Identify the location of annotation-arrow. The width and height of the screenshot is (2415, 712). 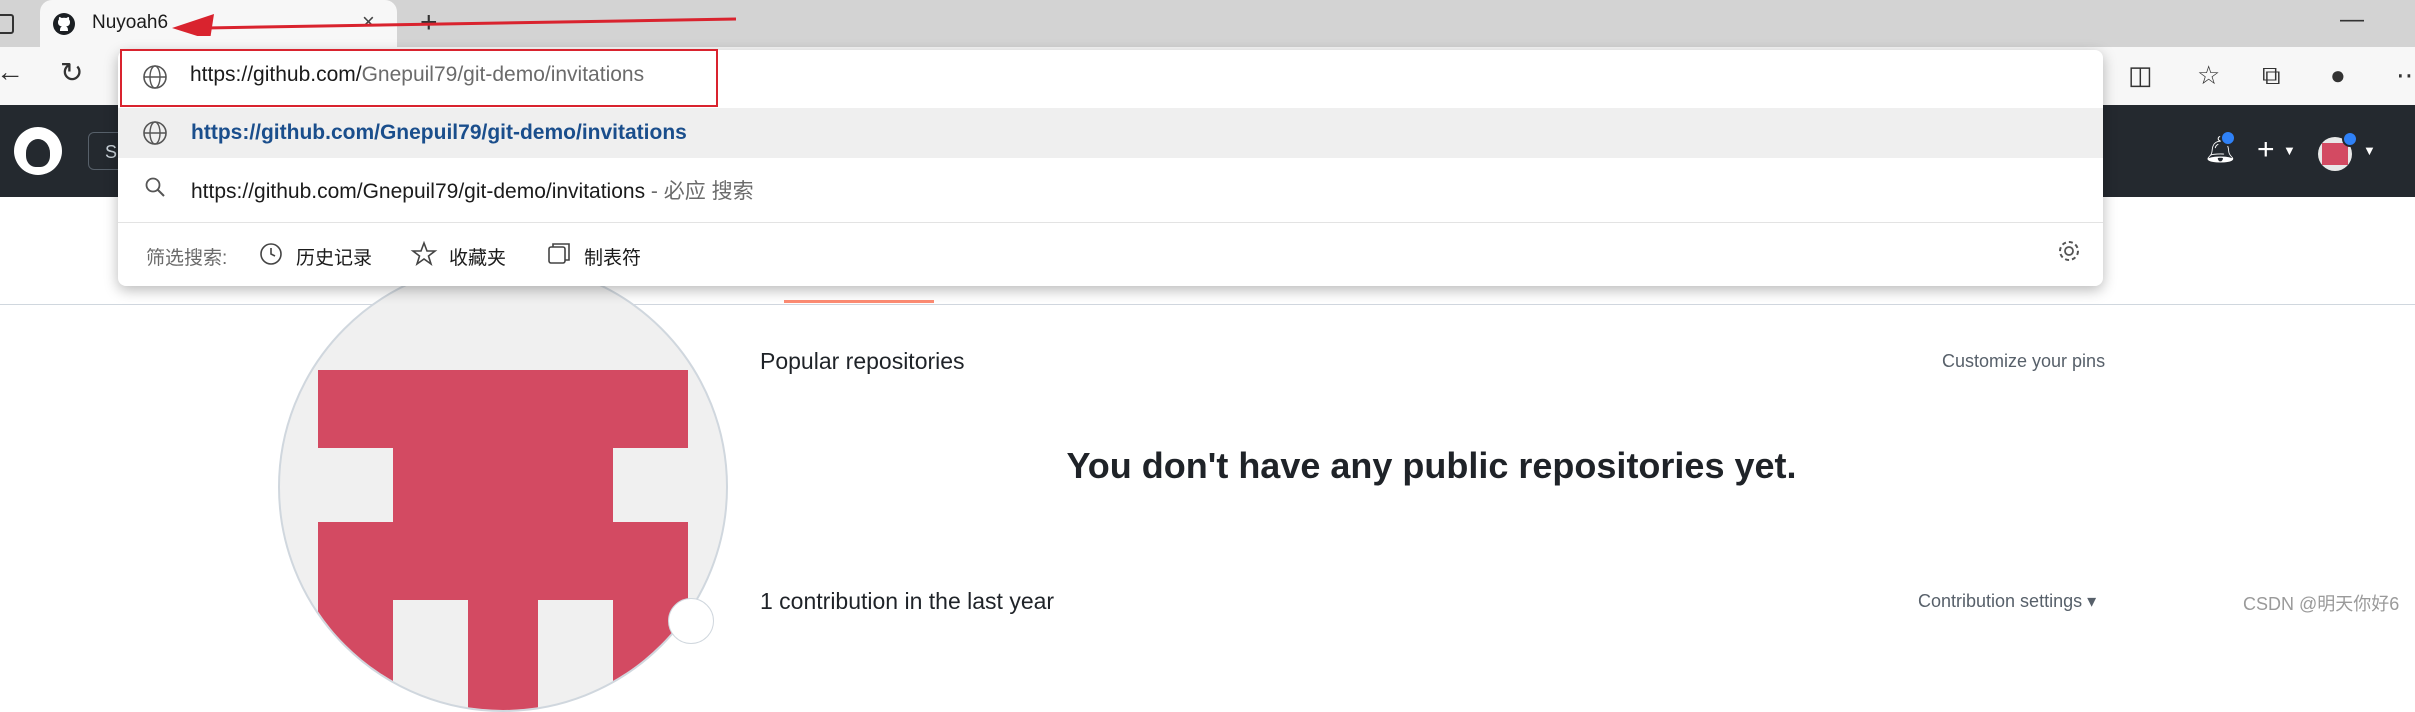
(454, 25).